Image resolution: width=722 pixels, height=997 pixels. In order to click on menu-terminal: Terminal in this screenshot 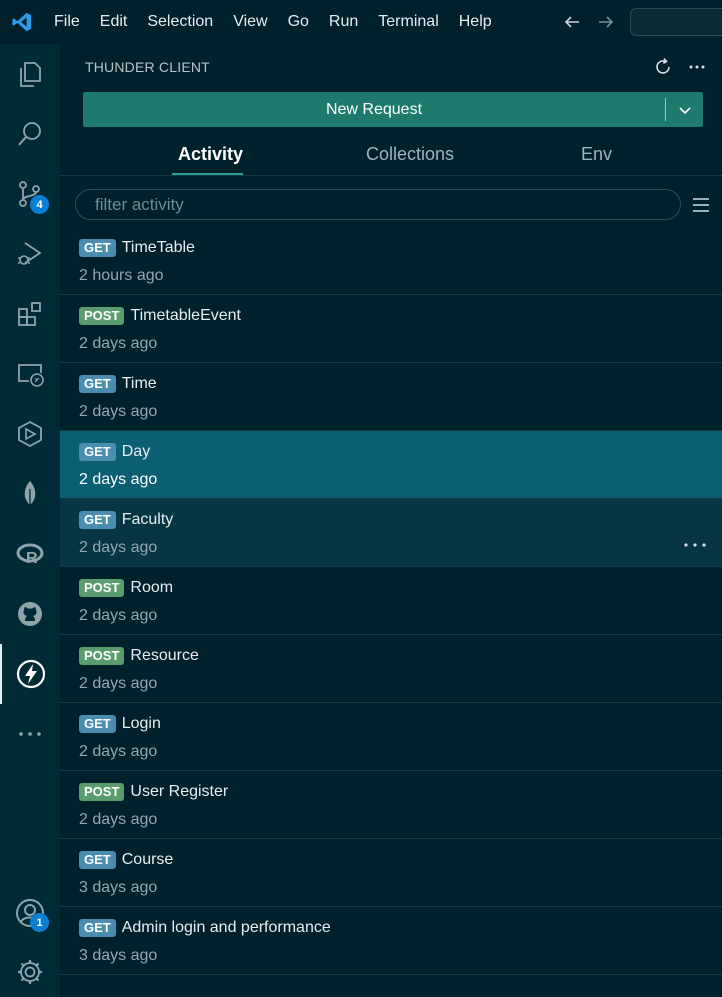, I will do `click(408, 22)`.